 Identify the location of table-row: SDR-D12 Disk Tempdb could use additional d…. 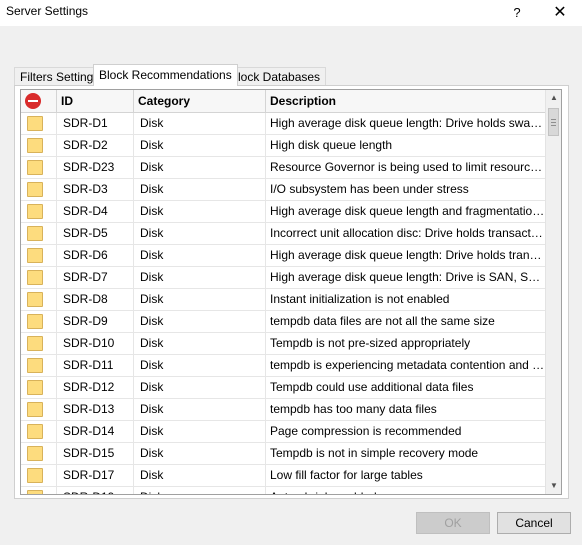
(283, 388).